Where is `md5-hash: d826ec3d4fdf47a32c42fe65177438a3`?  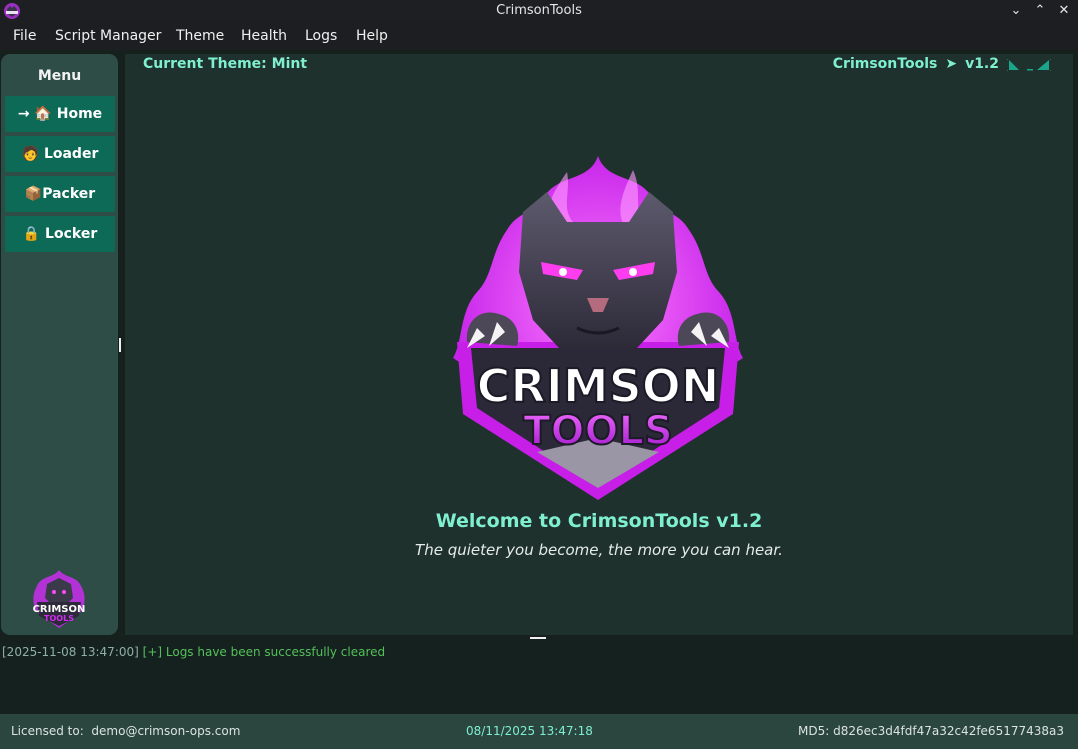
md5-hash: d826ec3d4fdf47a32c42fe65177438a3 is located at coordinates (948, 731).